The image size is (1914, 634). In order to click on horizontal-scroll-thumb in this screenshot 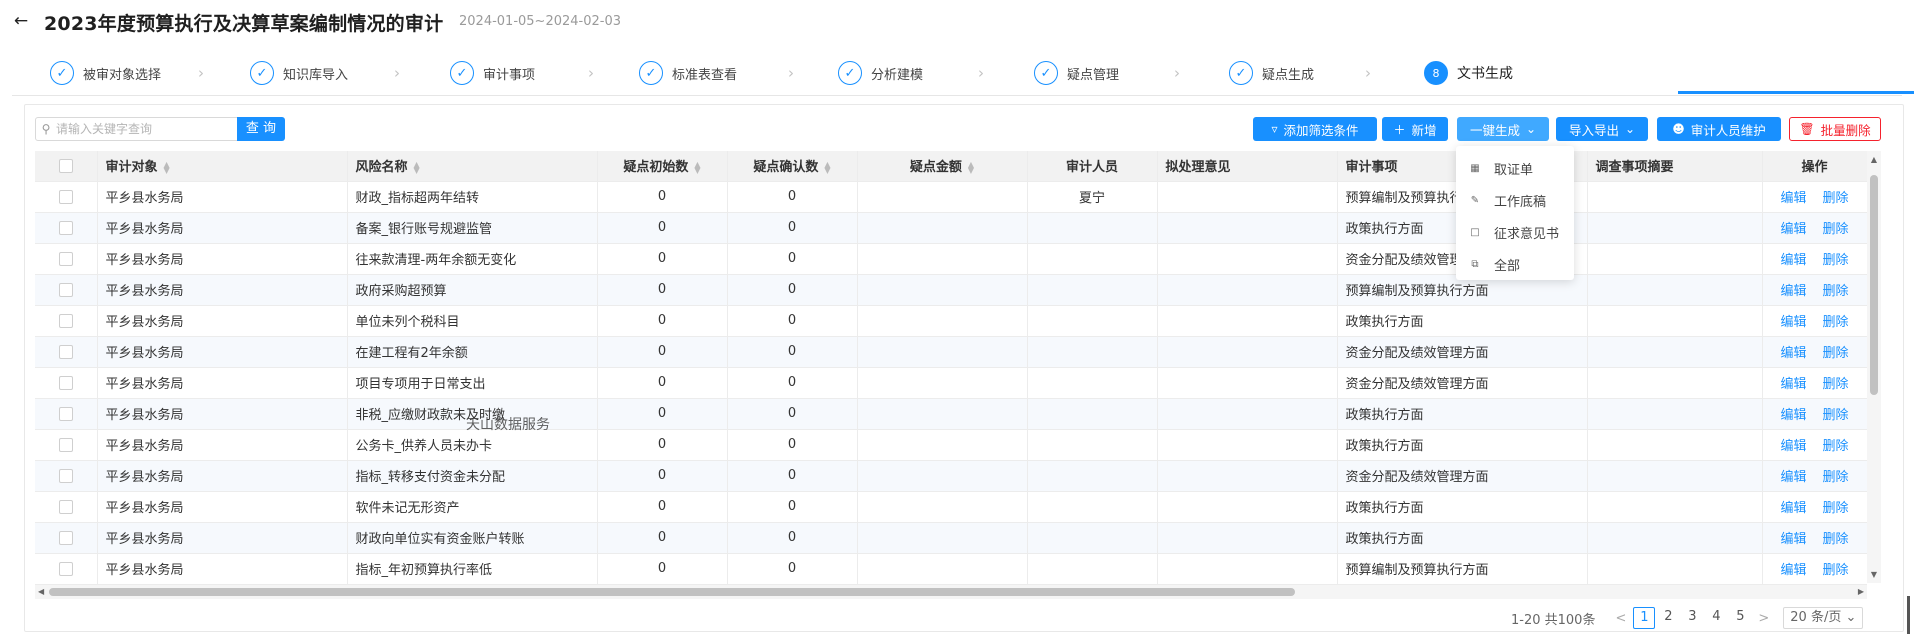, I will do `click(672, 592)`.